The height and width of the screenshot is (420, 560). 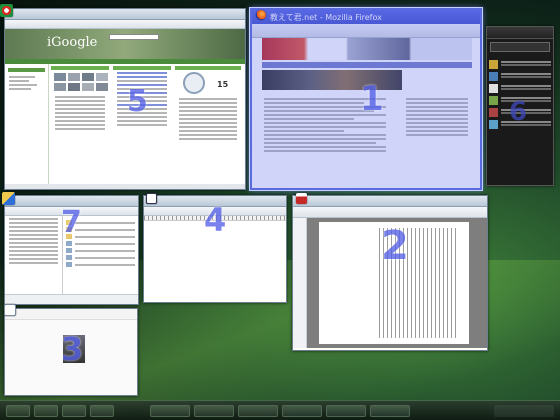 What do you see at coordinates (125, 24) in the screenshot?
I see `browser-toolbar` at bounding box center [125, 24].